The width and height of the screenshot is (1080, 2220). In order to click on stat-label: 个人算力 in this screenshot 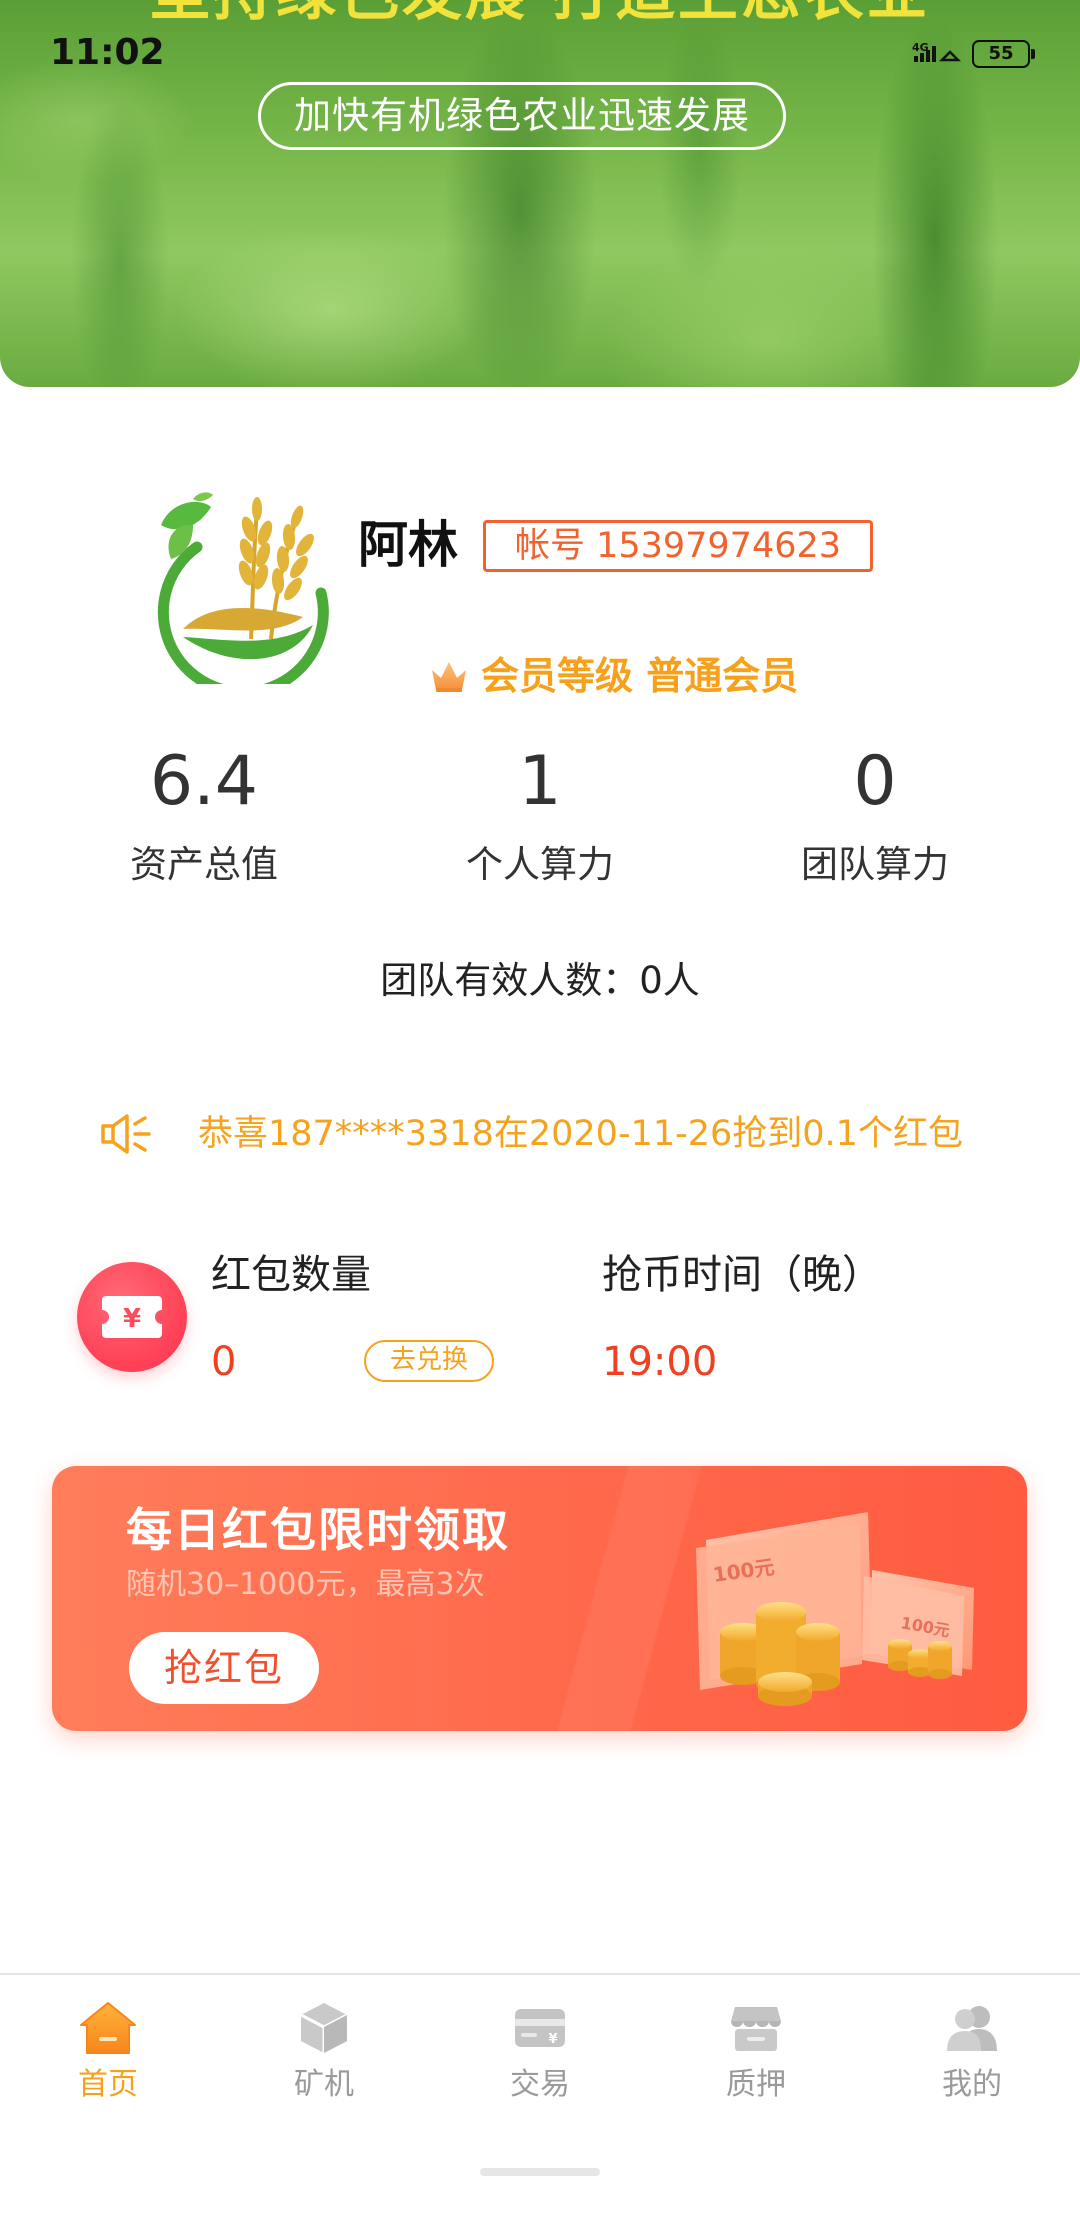, I will do `click(540, 864)`.